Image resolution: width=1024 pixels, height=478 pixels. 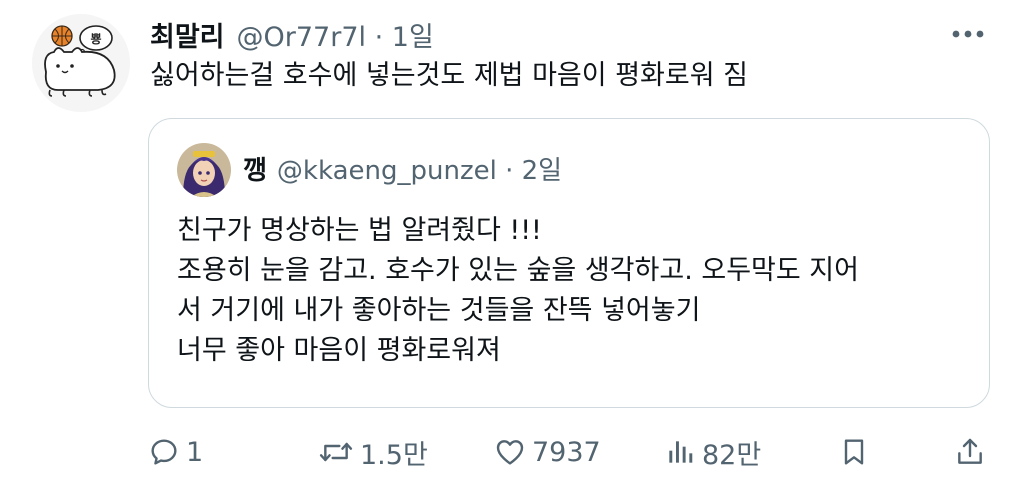 I want to click on anime-avatar-icon, so click(x=204, y=170).